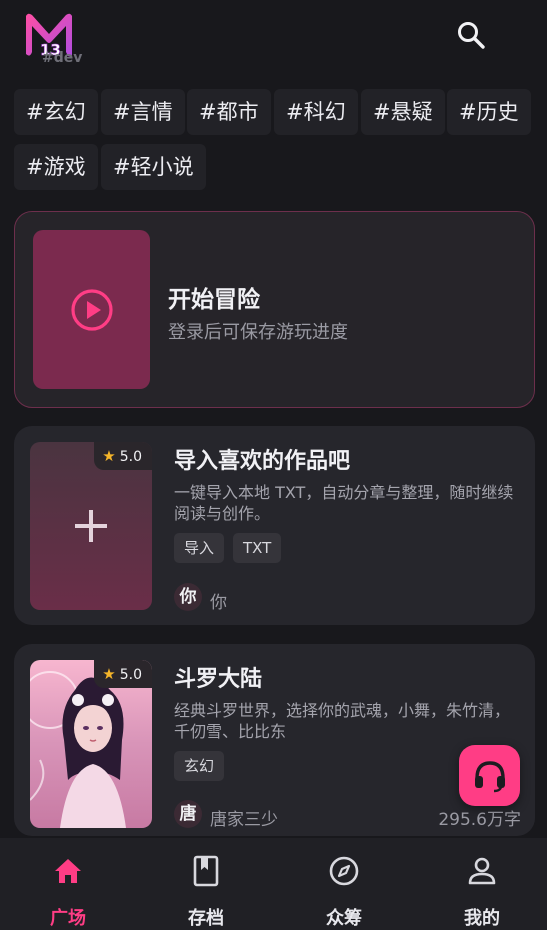 This screenshot has width=547, height=930. Describe the element at coordinates (206, 871) in the screenshot. I see `bookmark-book-icon` at that location.